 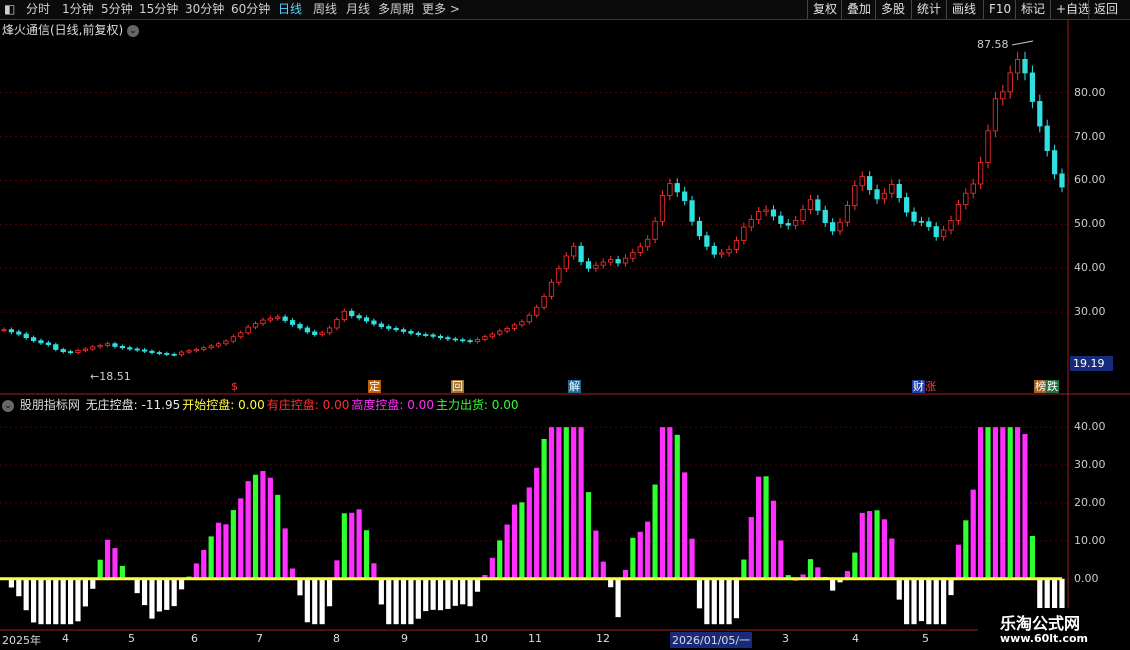 I want to click on toolbar-action-1: 叠加, so click(x=858, y=9).